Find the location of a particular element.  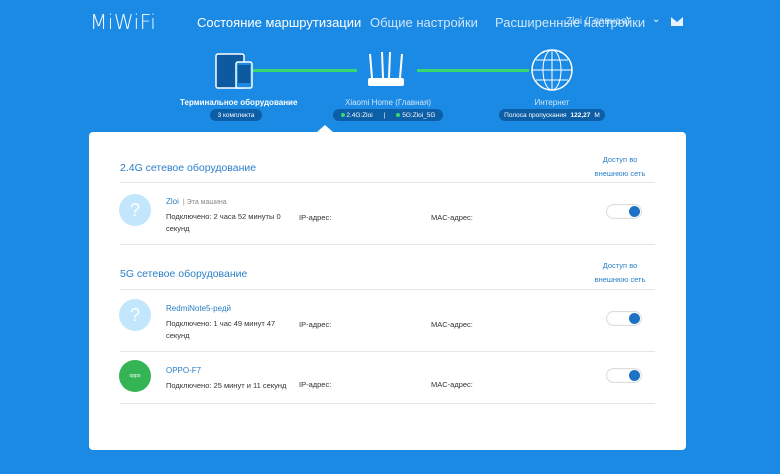

nav-routing-status: Состояние маршрутизации is located at coordinates (279, 22).